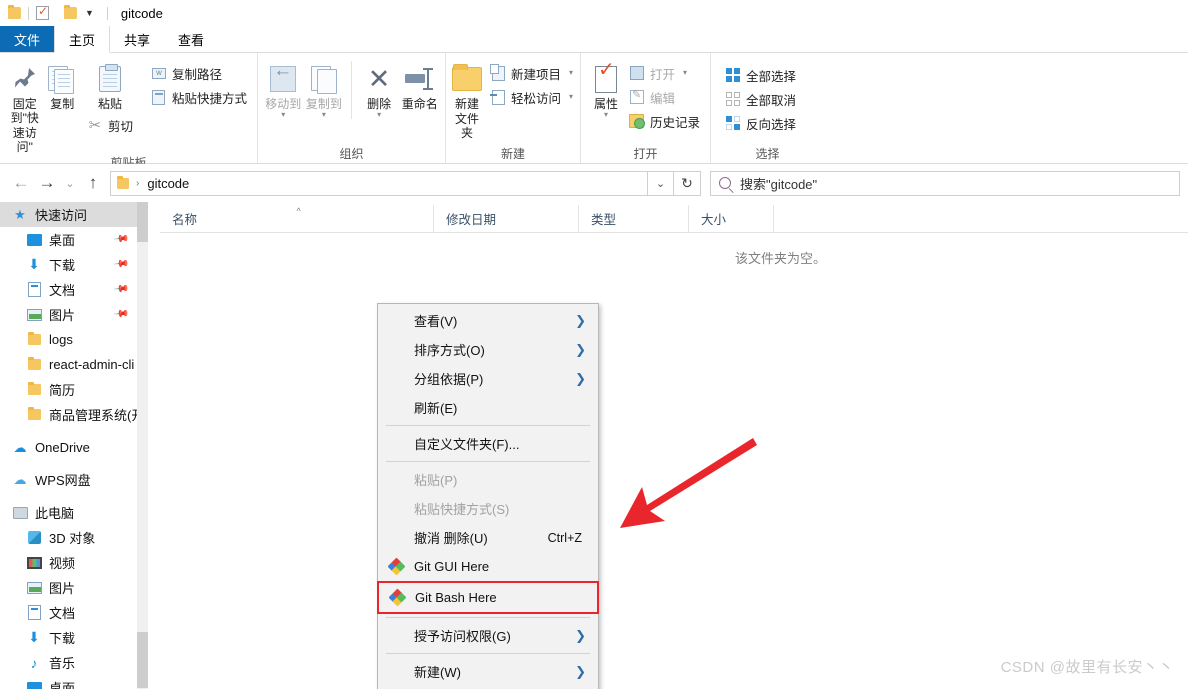 The image size is (1188, 689). I want to click on address-bar: › gitcode, so click(379, 183).